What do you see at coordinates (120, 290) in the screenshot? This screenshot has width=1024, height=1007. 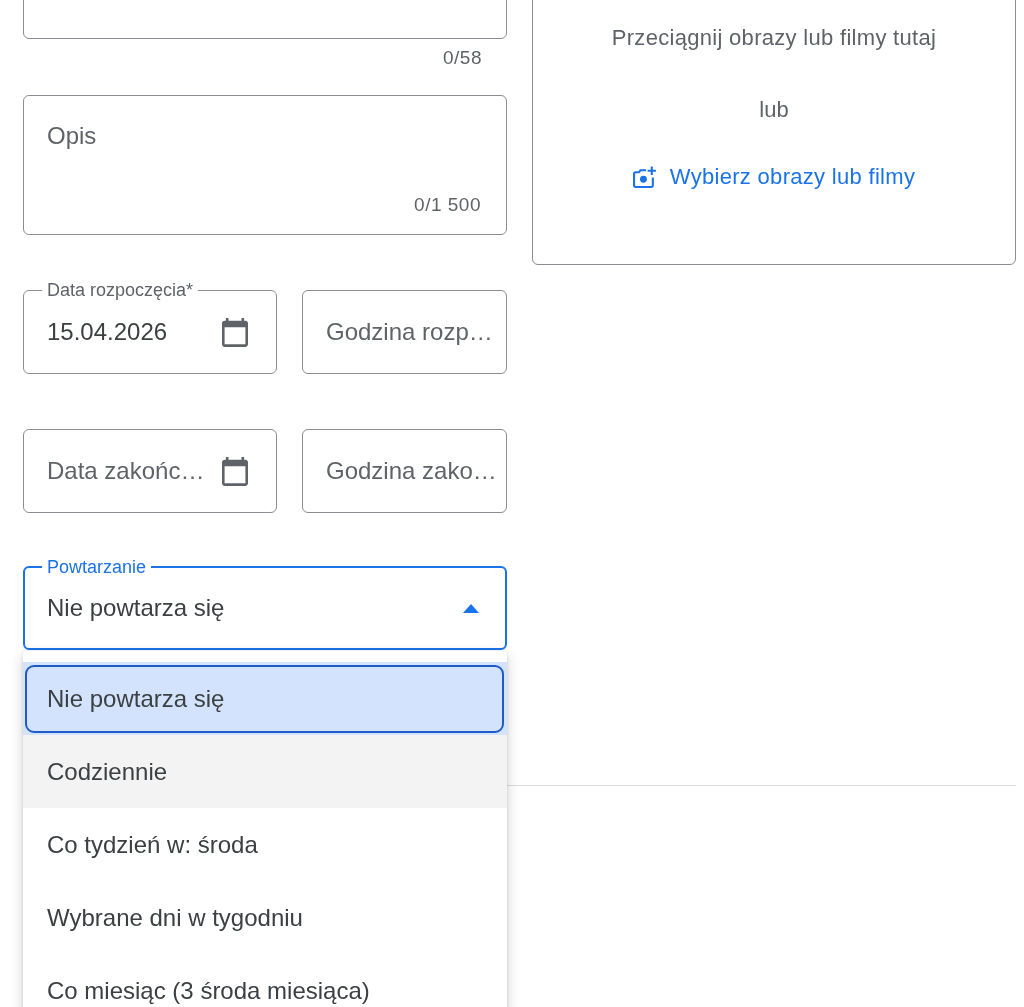 I see `field-label: Data rozpoczęcia*` at bounding box center [120, 290].